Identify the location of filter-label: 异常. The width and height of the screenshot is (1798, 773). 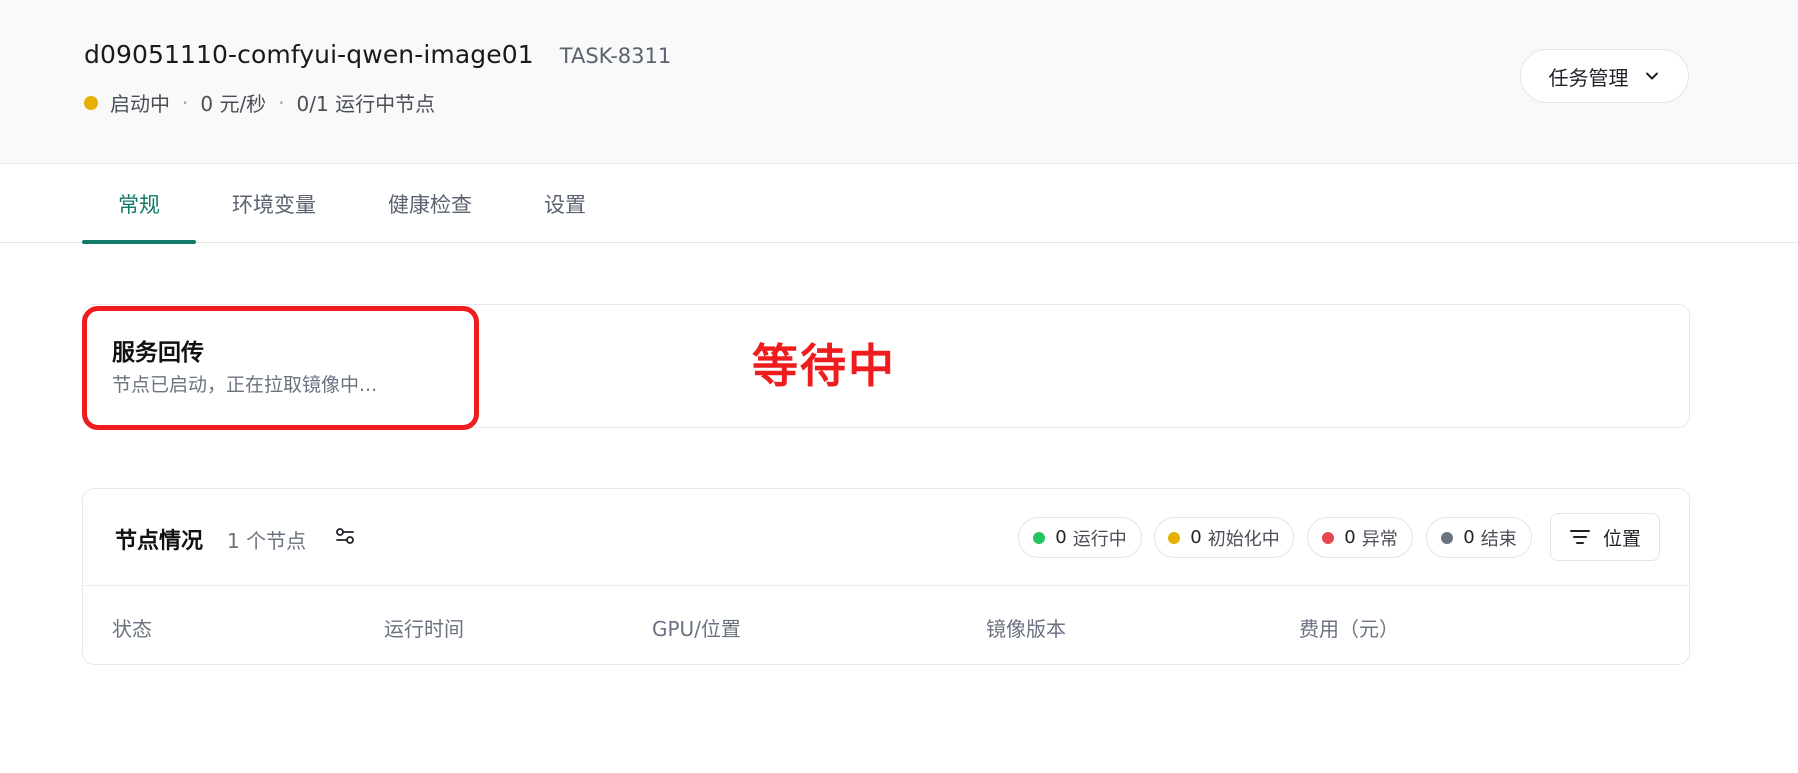
(1379, 539).